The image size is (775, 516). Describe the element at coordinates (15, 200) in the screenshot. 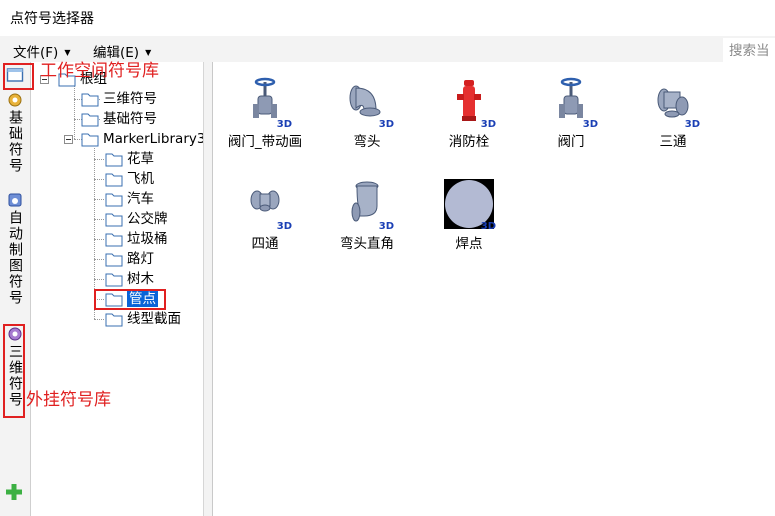

I see `auto-mapping-icon` at that location.